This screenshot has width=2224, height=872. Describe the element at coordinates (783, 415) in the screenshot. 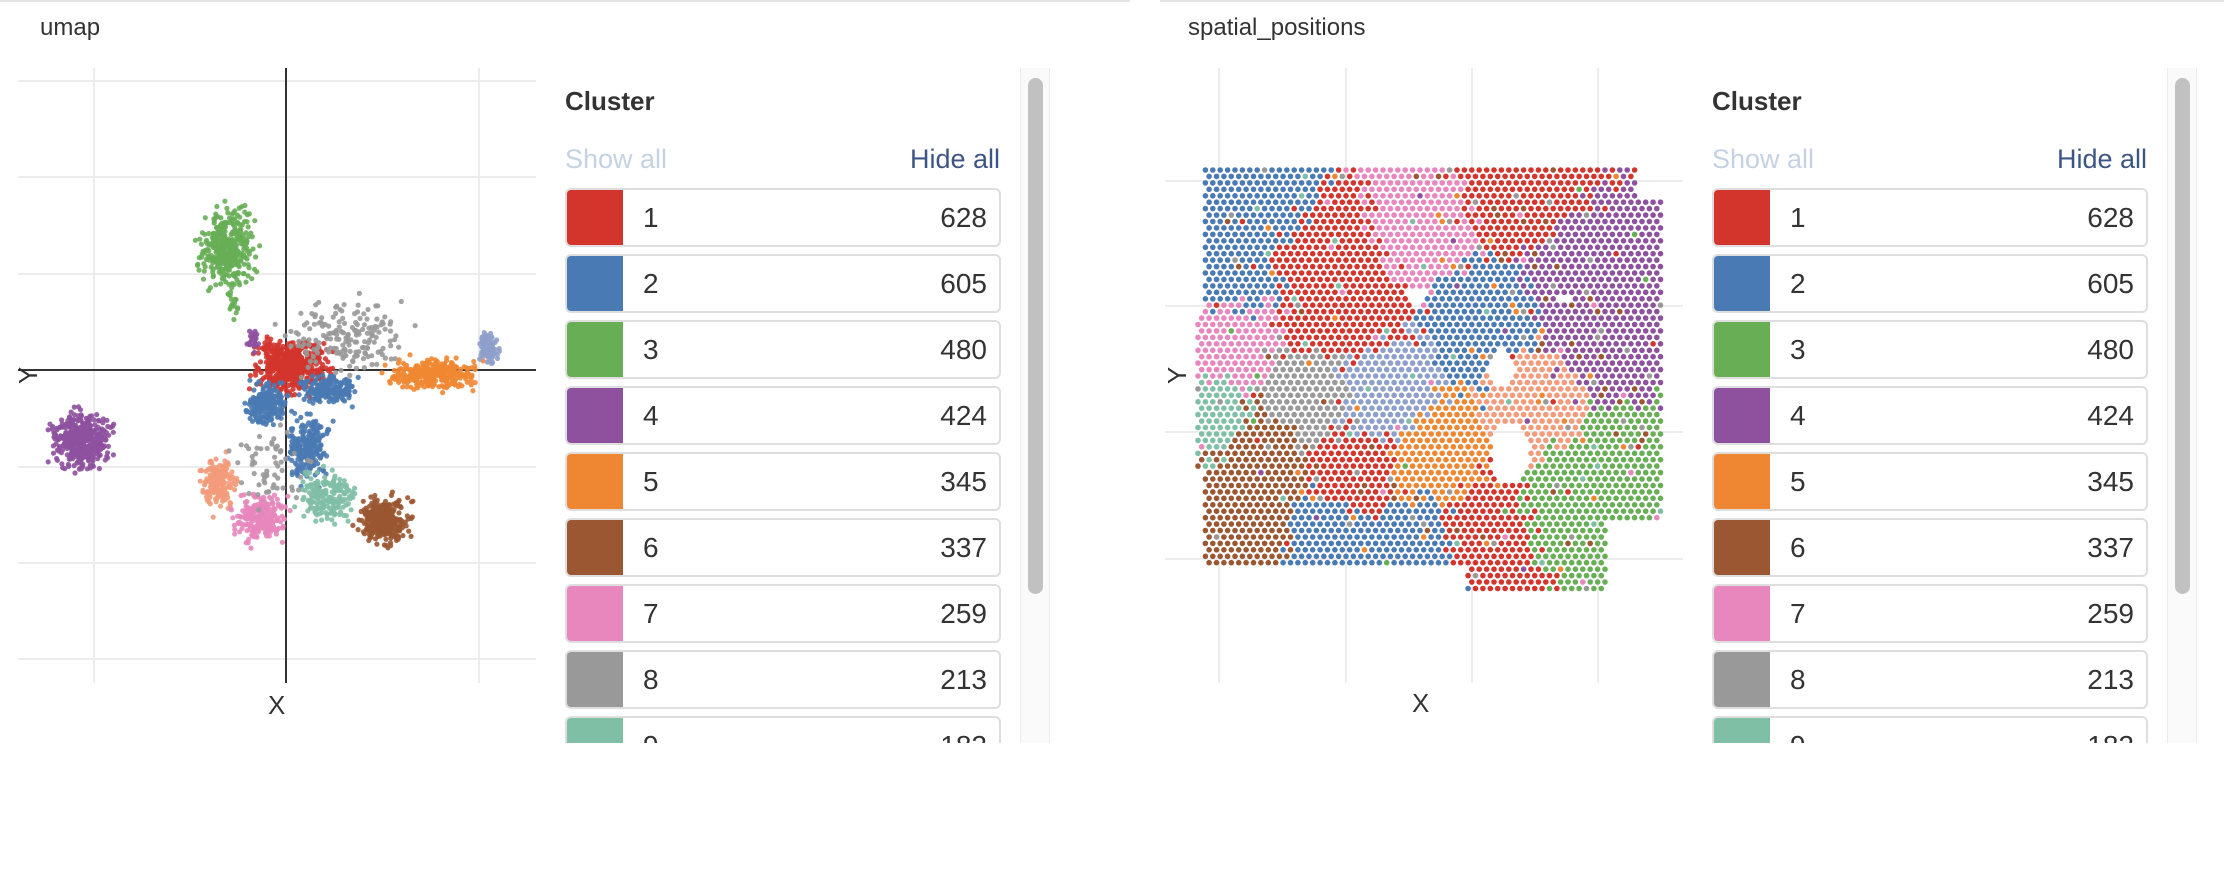

I see `legend-item-cluster-4: 4 424` at that location.